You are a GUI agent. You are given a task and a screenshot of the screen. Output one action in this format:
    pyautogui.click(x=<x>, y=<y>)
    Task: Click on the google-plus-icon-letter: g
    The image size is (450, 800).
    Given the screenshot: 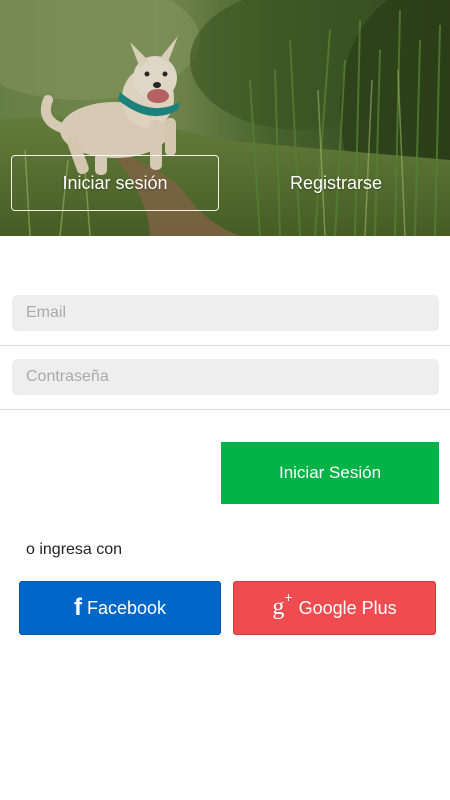 What is the action you would take?
    pyautogui.click(x=278, y=607)
    